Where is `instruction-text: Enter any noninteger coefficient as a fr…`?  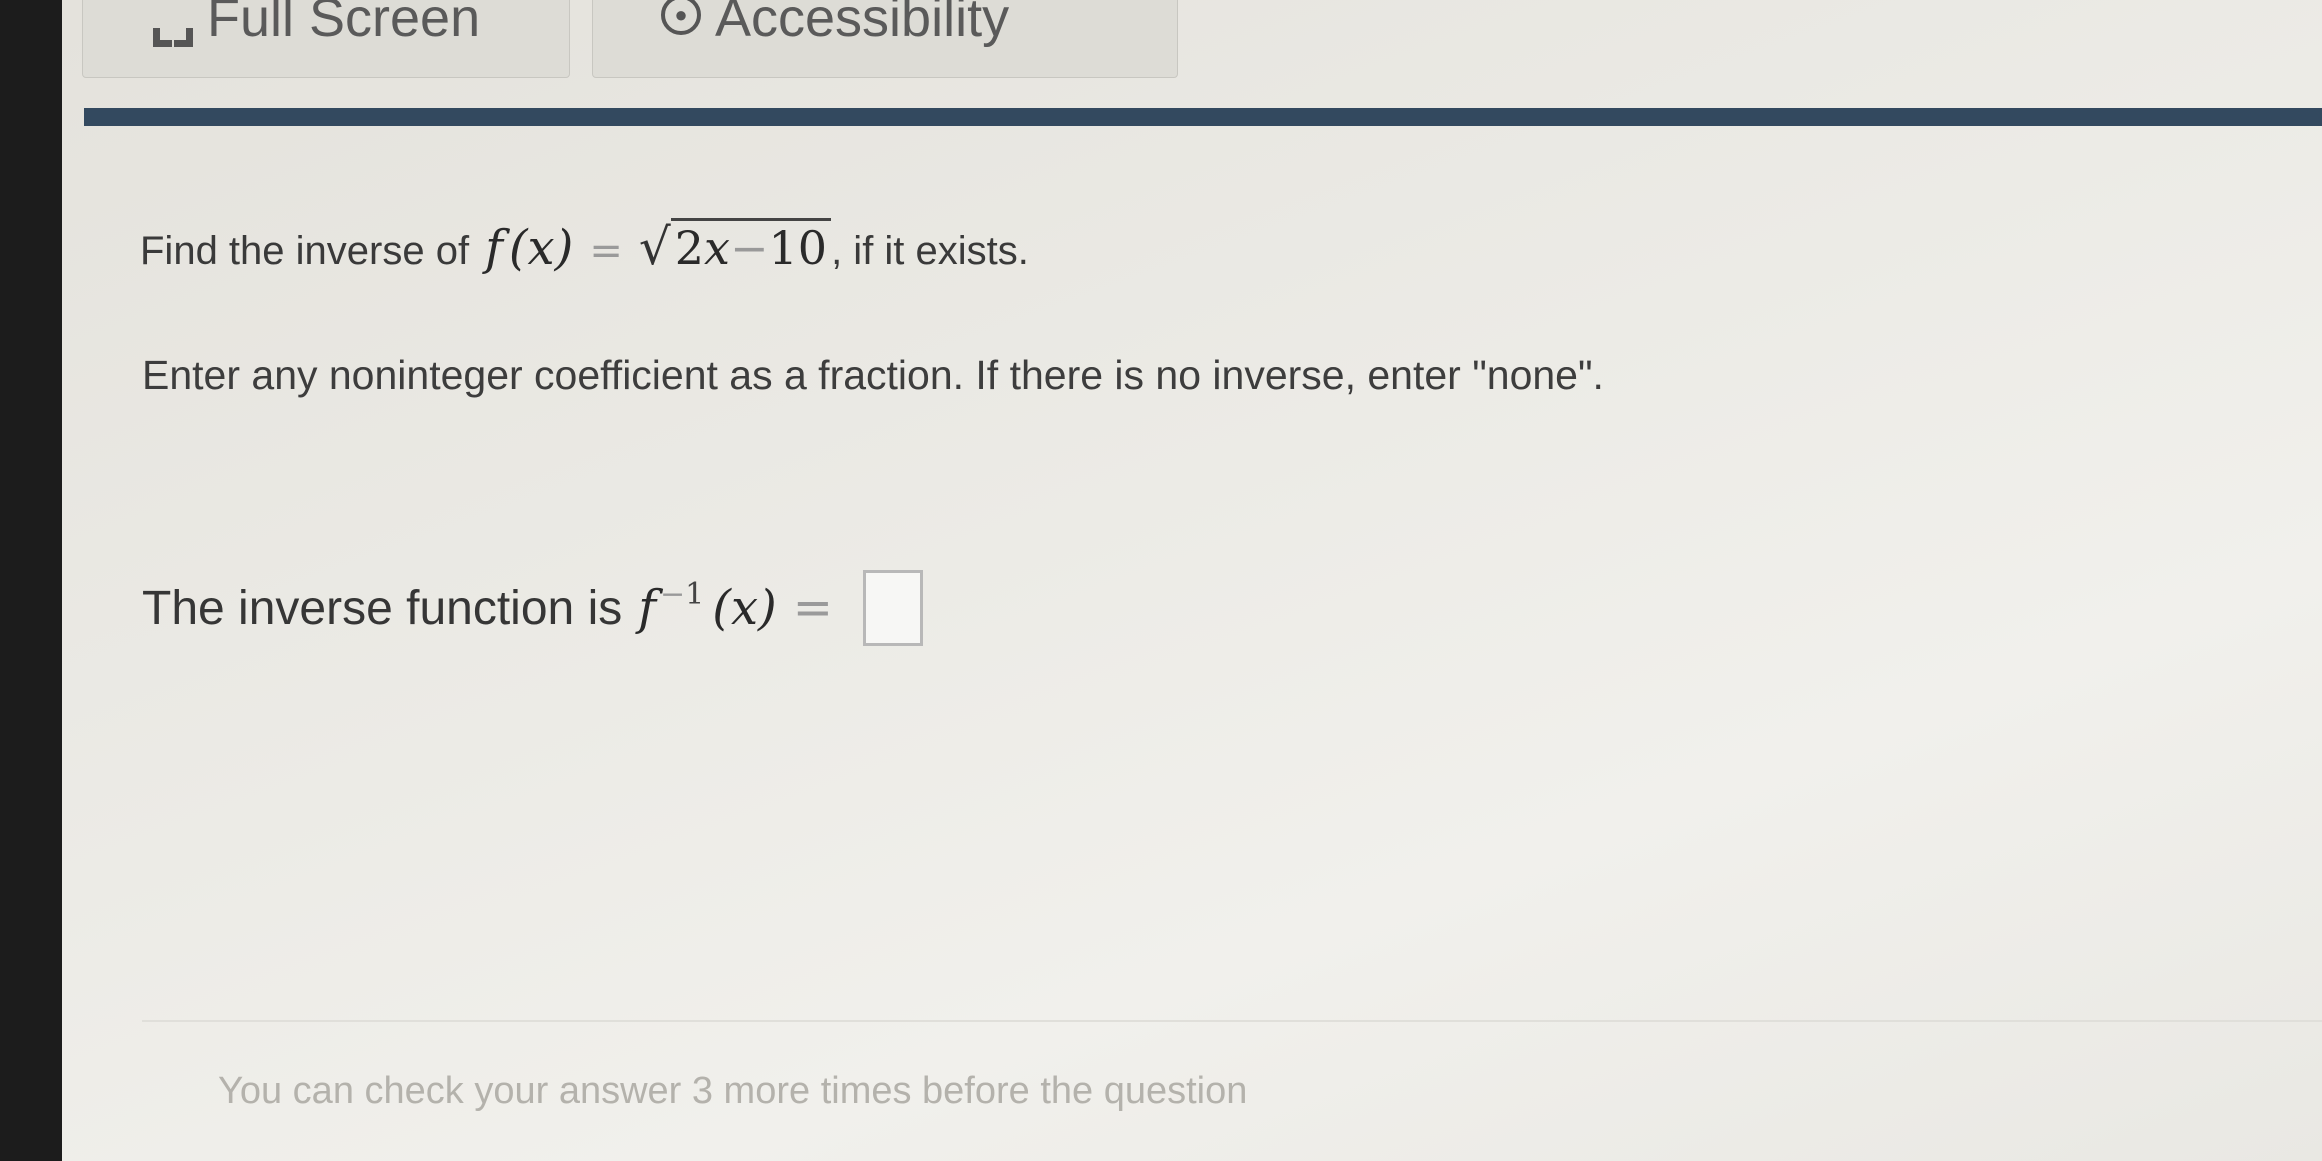 instruction-text: Enter any noninteger coefficient as a fr… is located at coordinates (873, 375).